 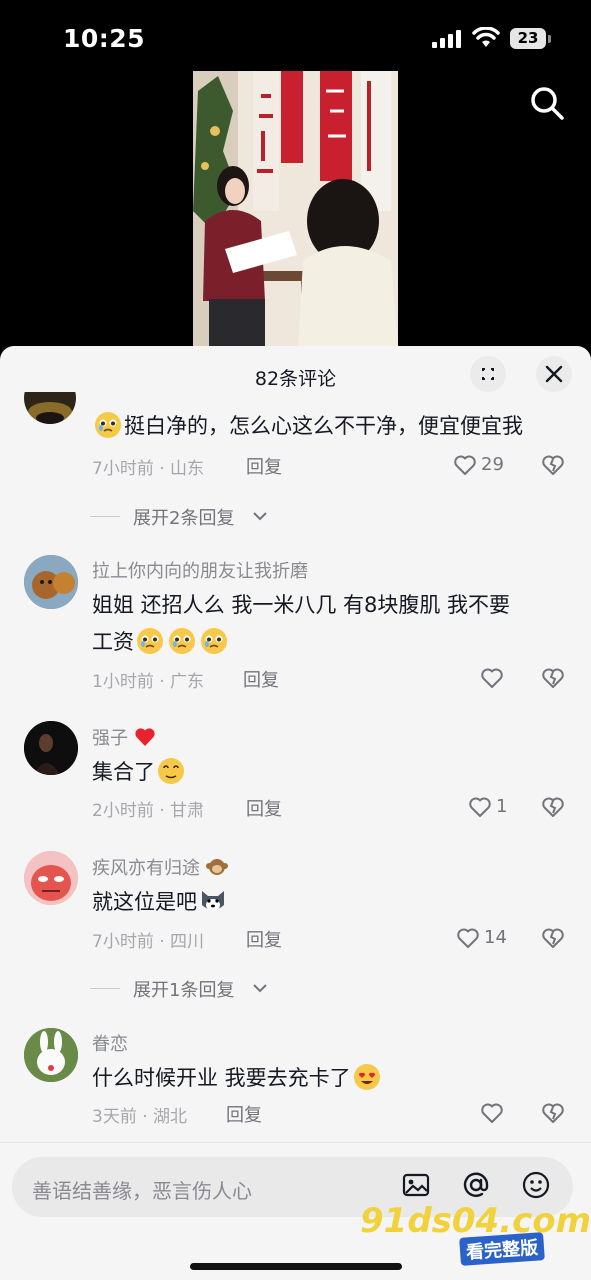 What do you see at coordinates (528, 38) in the screenshot?
I see `battery-indicator: 23` at bounding box center [528, 38].